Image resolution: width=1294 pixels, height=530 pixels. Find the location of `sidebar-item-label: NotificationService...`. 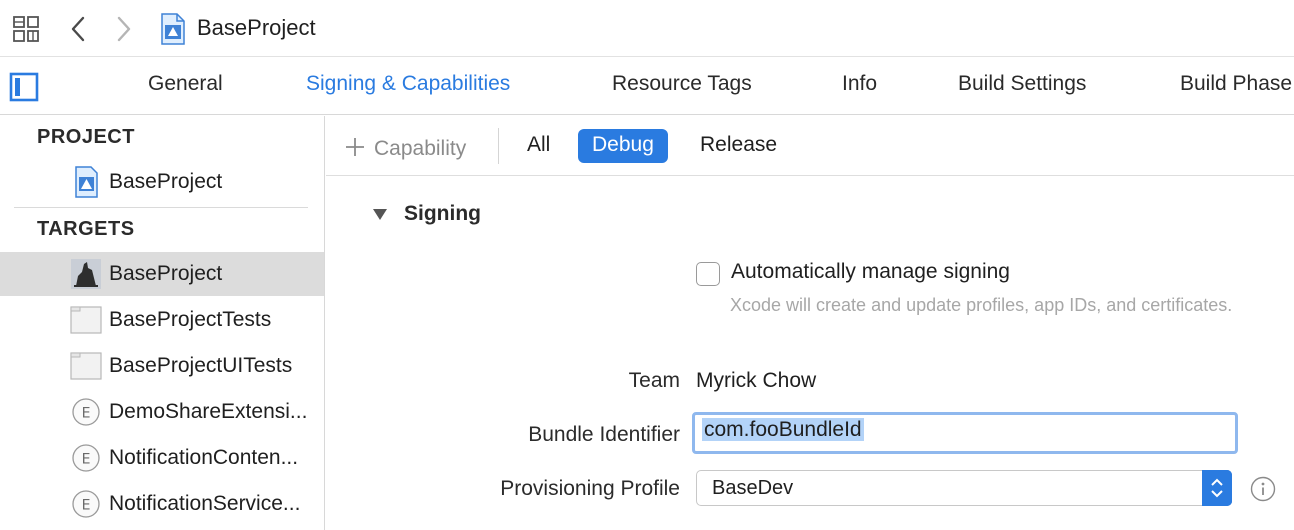

sidebar-item-label: NotificationService... is located at coordinates (205, 503).